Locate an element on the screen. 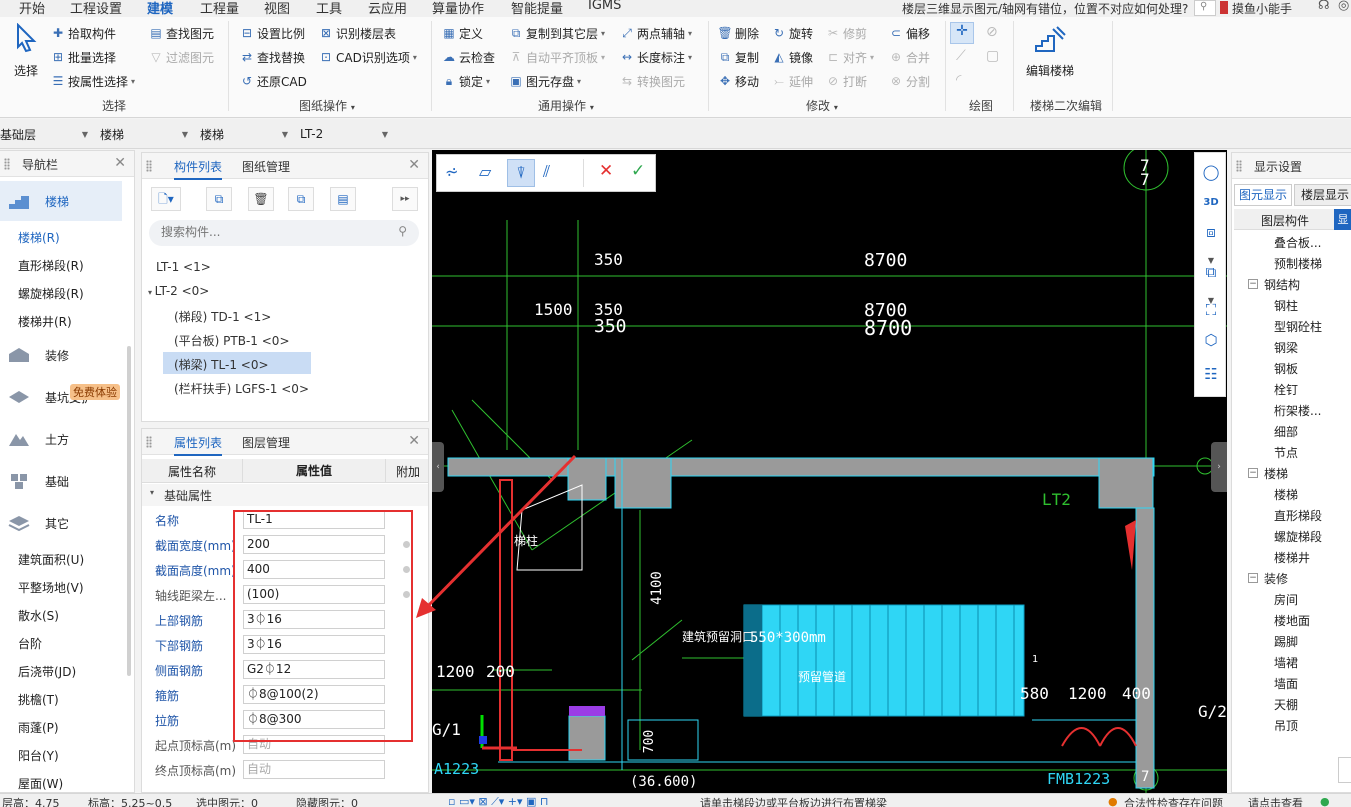 This screenshot has width=1351, height=807. define-button: ▦ 定义 is located at coordinates (462, 33).